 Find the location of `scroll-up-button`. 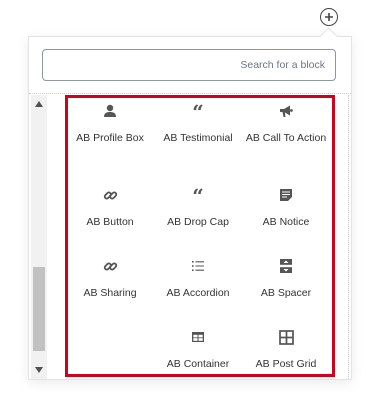

scroll-up-button is located at coordinates (39, 104).